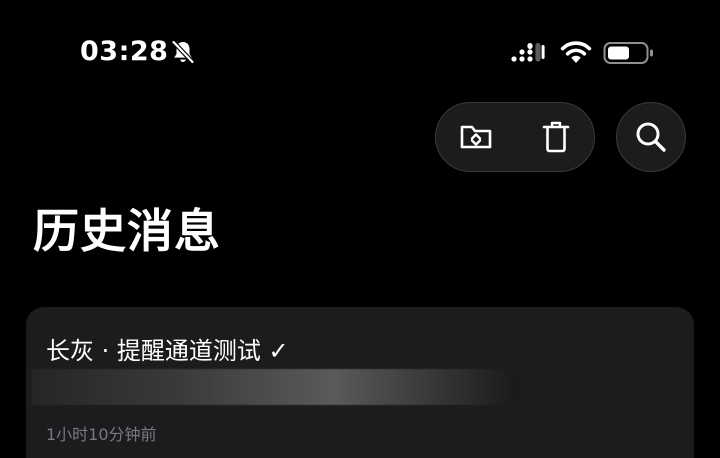  I want to click on trash-icon, so click(556, 137).